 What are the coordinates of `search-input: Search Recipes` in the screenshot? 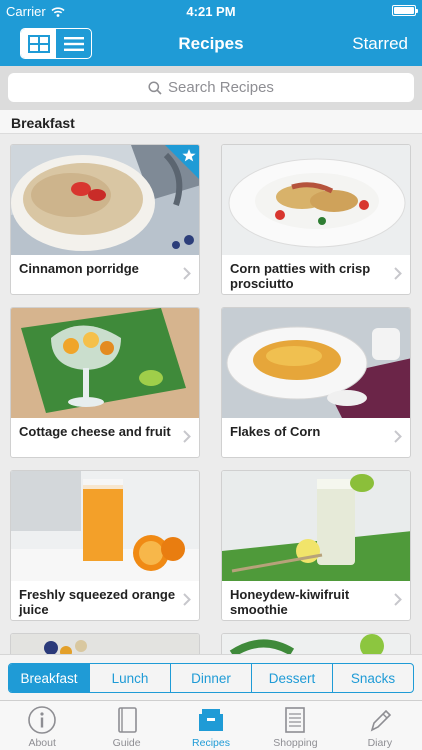 It's located at (211, 87).